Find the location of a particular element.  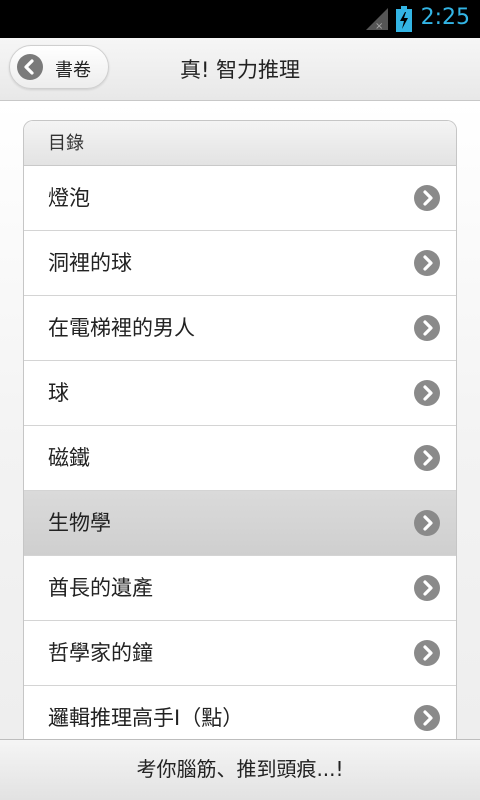

clock: 2:25 is located at coordinates (445, 17).